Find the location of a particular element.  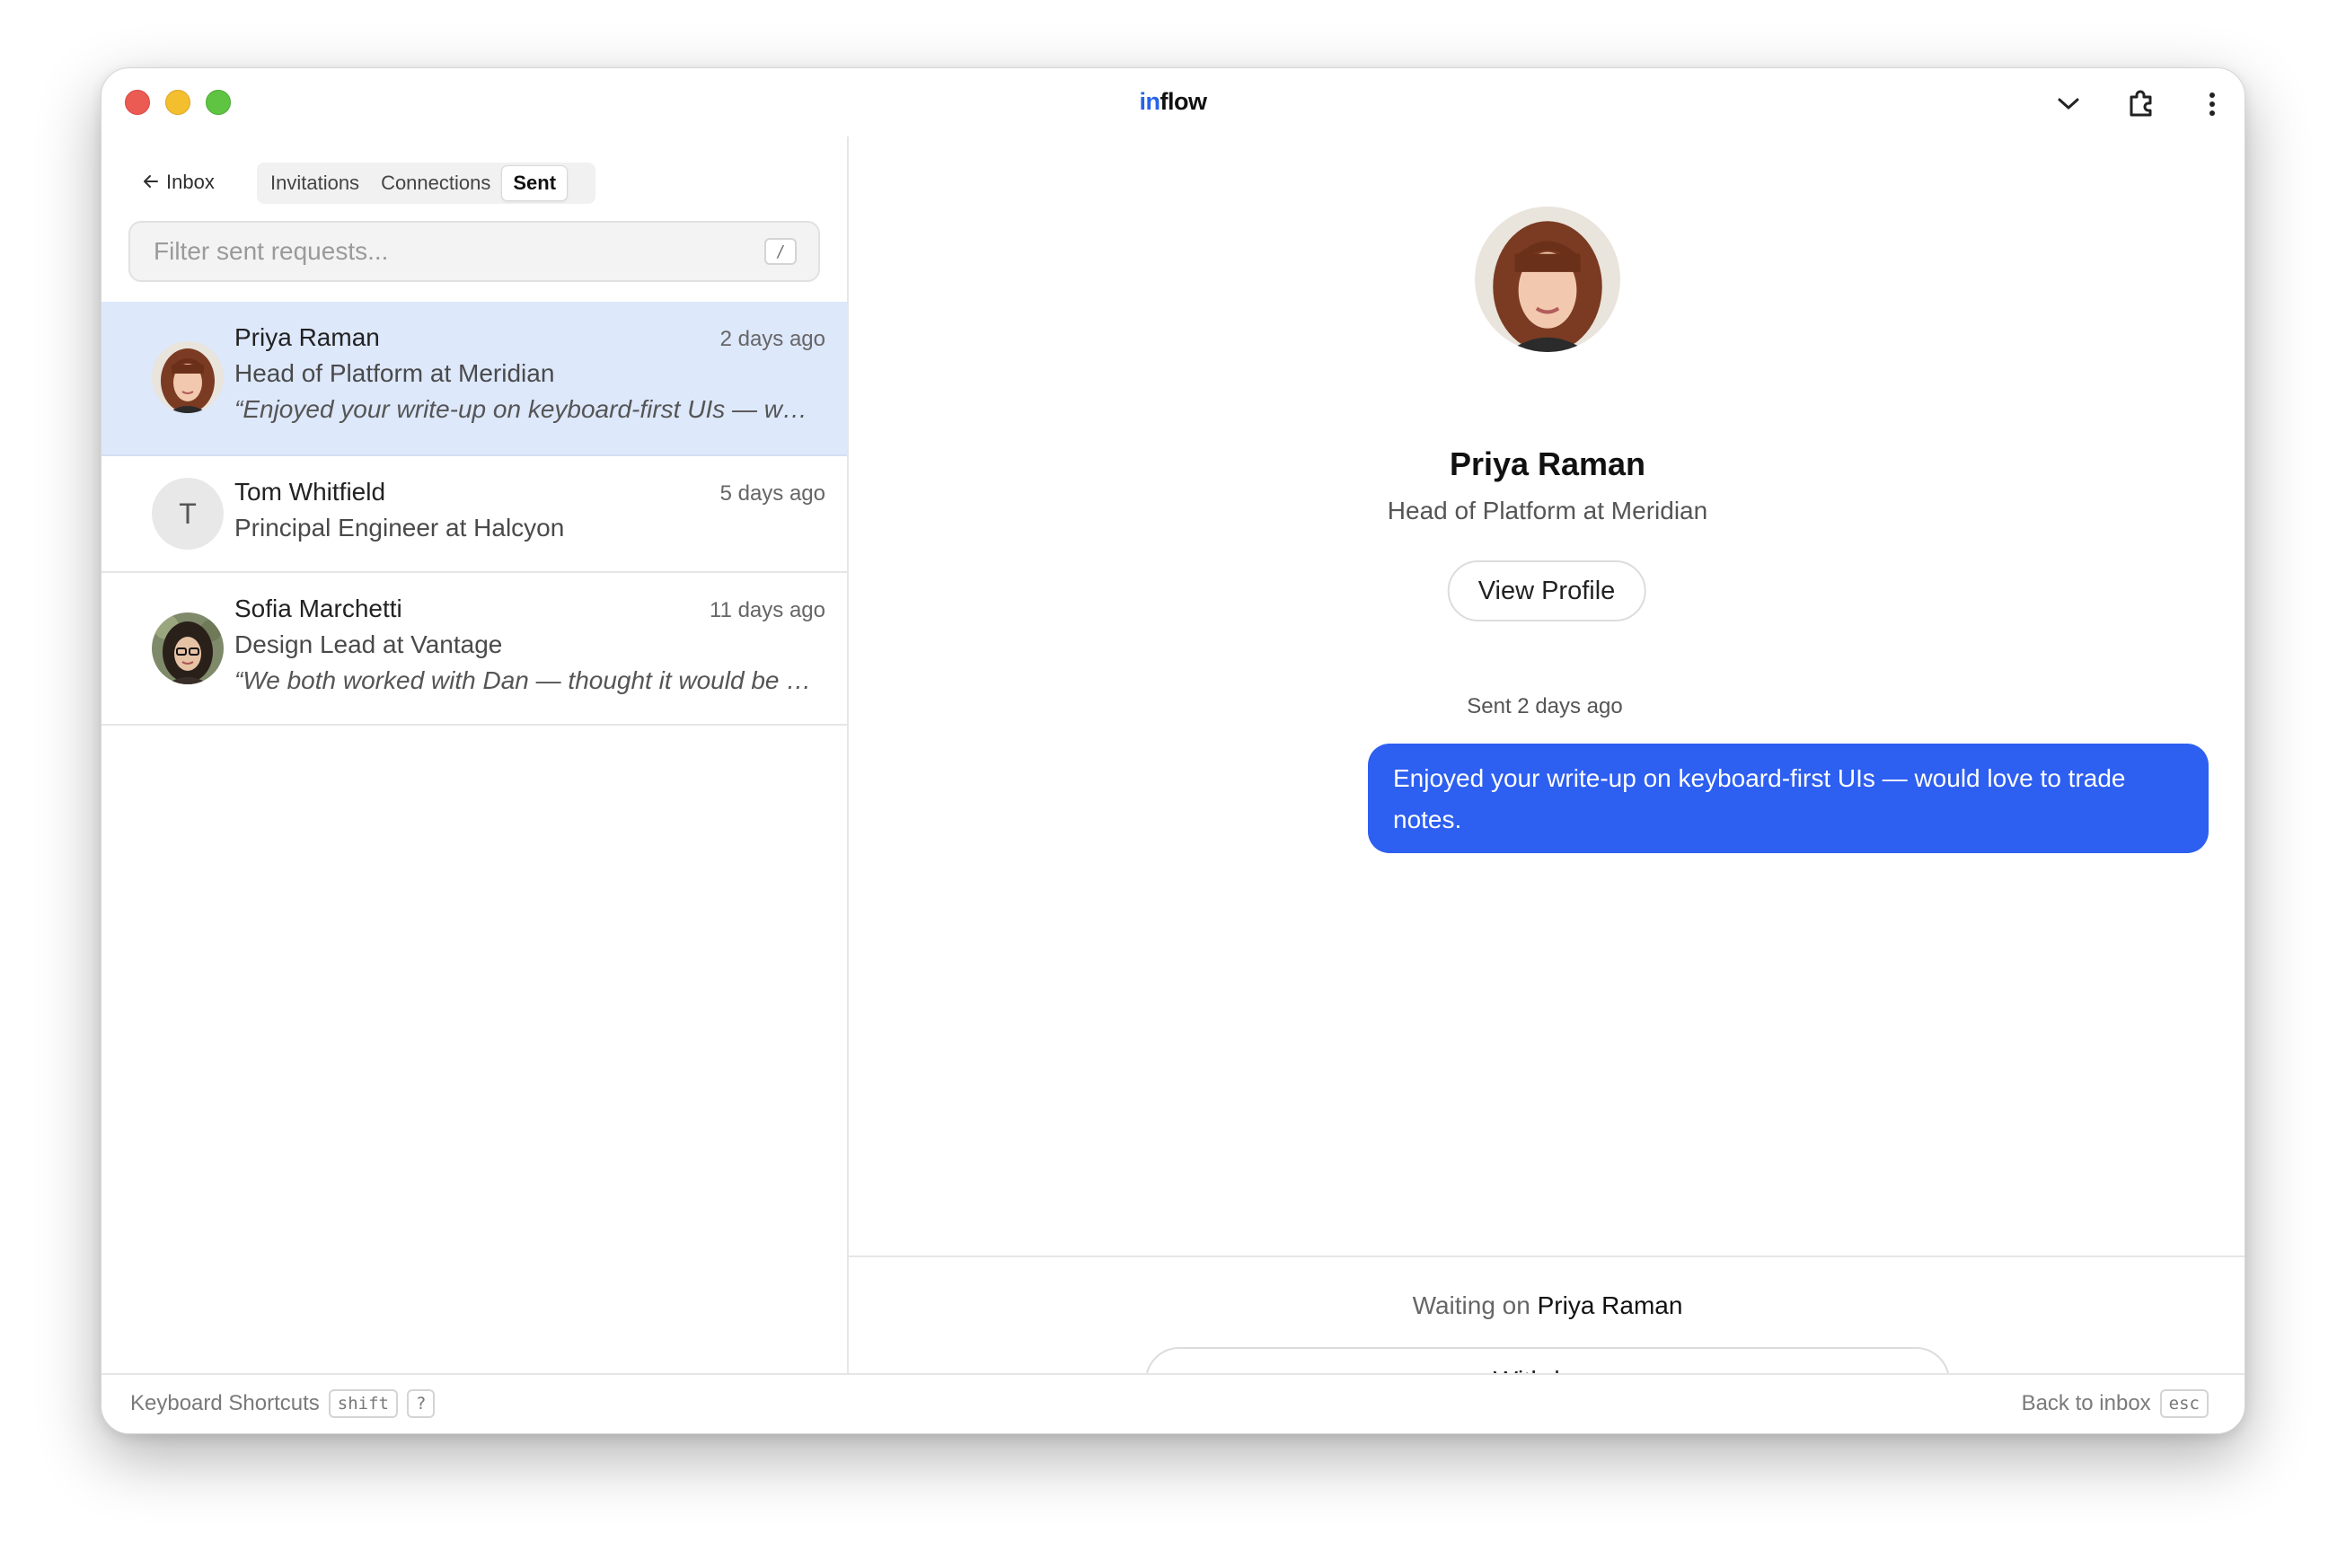

more-vertical-icon is located at coordinates (2212, 104).